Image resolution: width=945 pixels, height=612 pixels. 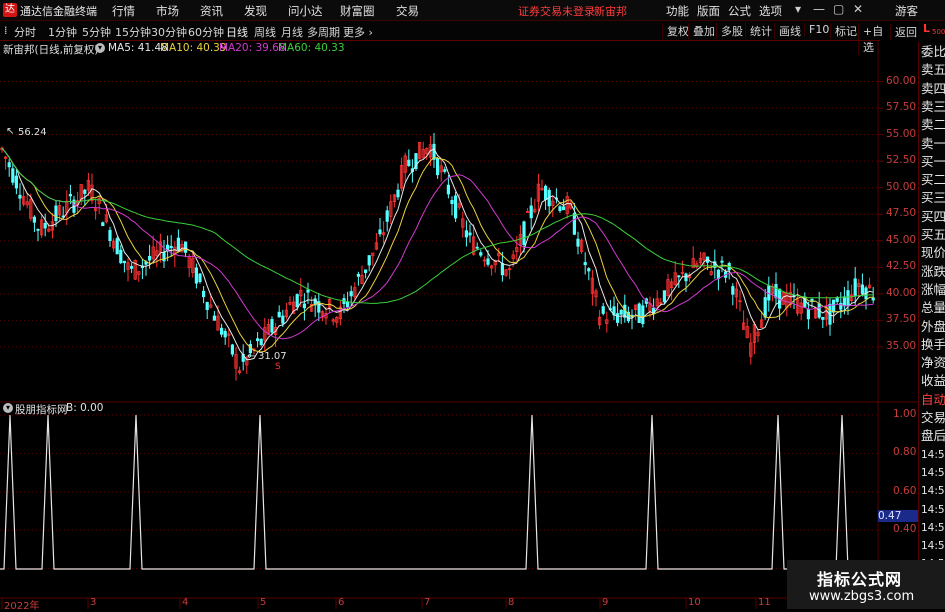 I want to click on indicator-tick-label: 0.40, so click(x=905, y=529).